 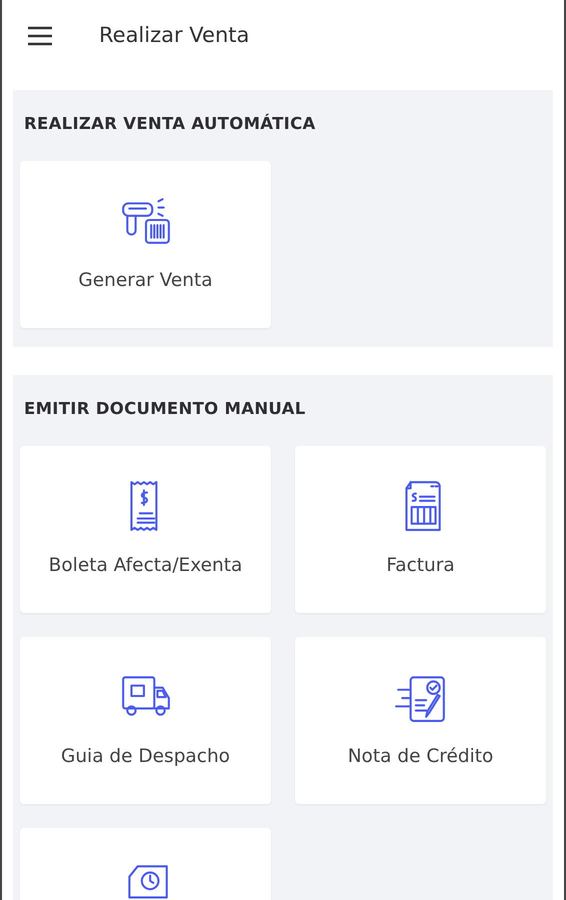 What do you see at coordinates (165, 409) in the screenshot?
I see `section-title: EMITIR DOCUMENTO MANUAL` at bounding box center [165, 409].